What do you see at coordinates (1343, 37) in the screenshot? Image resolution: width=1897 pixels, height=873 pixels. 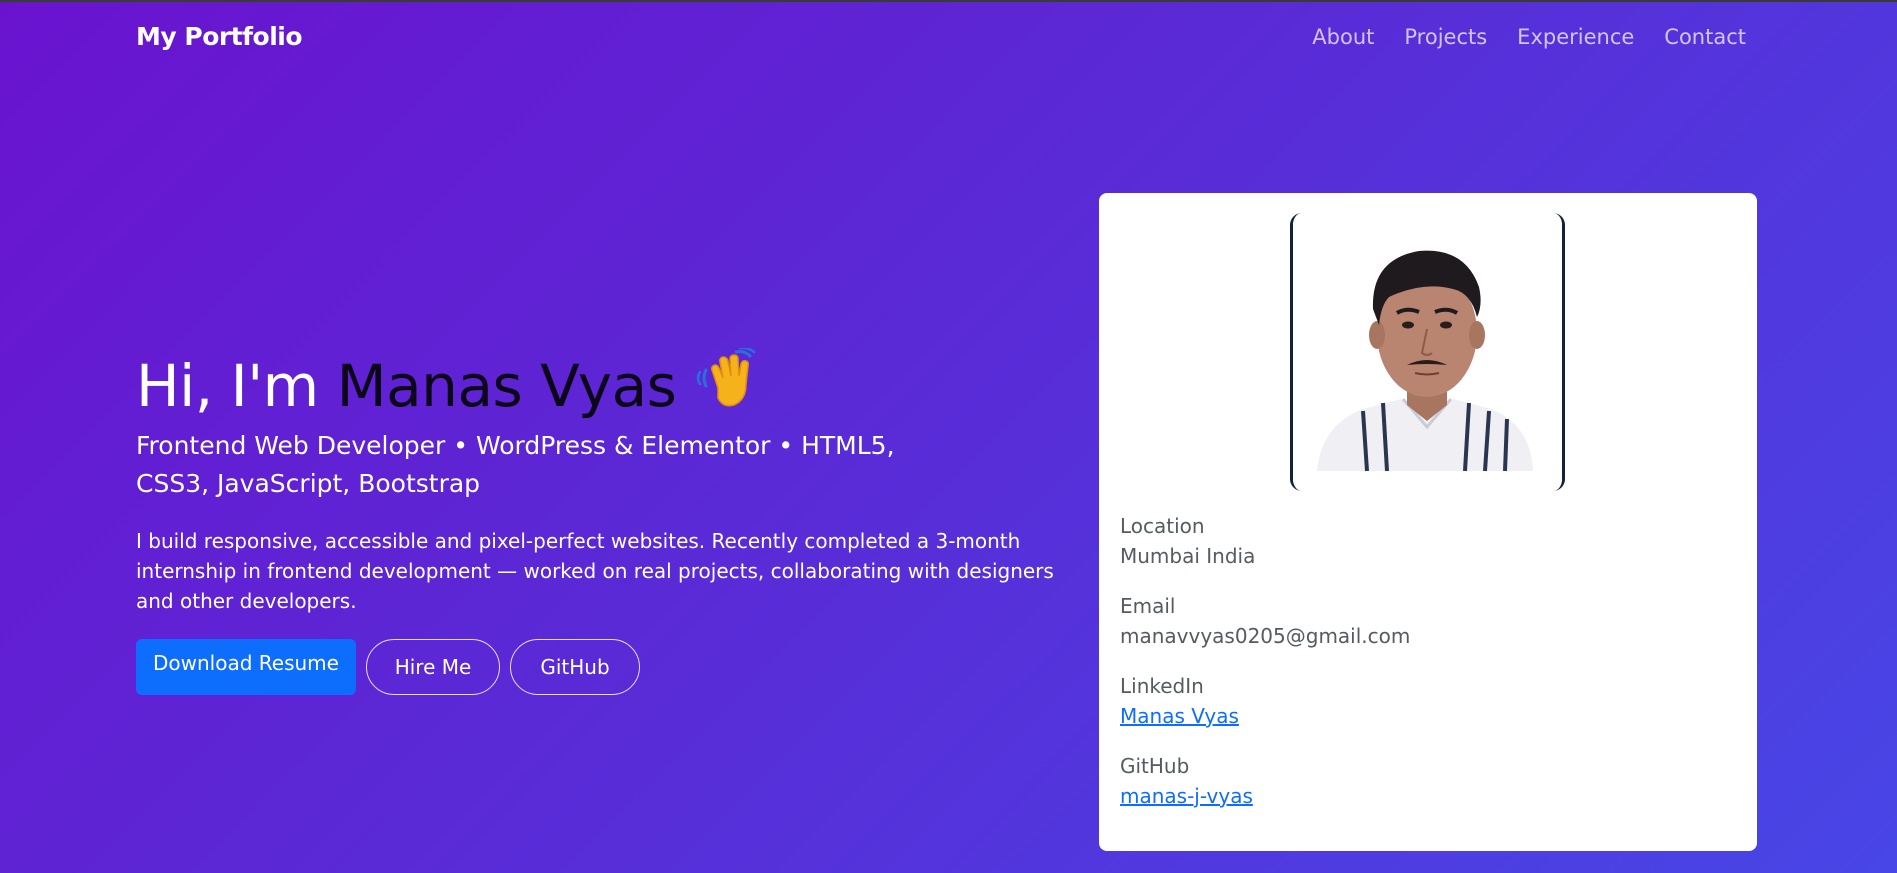 I see `nav-link-about: About` at bounding box center [1343, 37].